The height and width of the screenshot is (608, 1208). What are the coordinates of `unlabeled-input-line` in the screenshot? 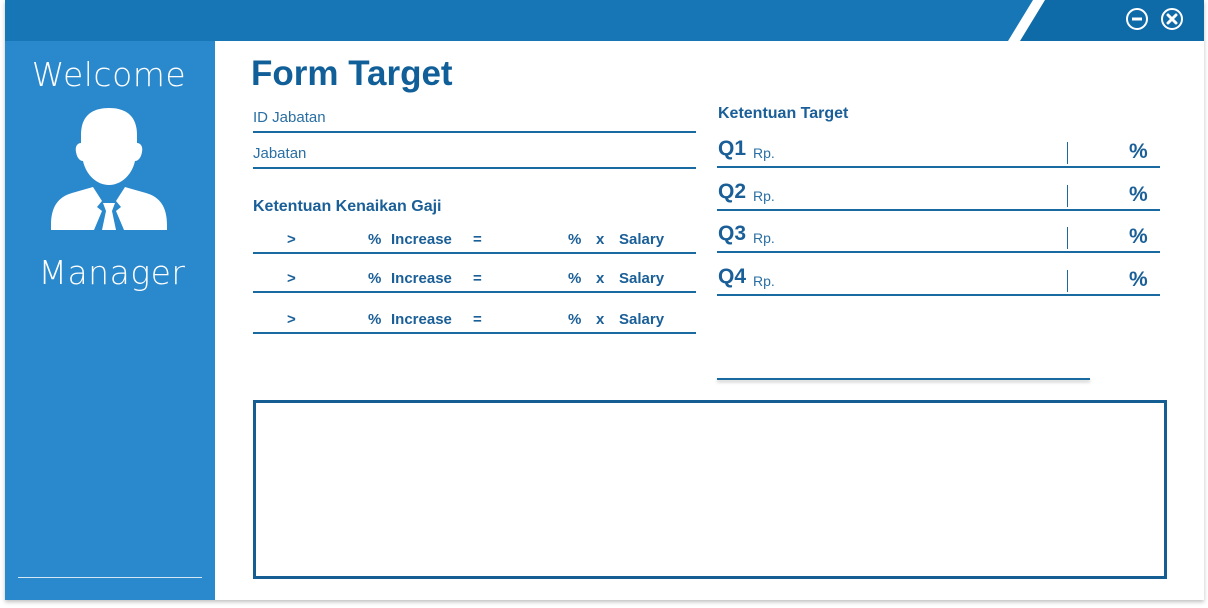 It's located at (903, 379).